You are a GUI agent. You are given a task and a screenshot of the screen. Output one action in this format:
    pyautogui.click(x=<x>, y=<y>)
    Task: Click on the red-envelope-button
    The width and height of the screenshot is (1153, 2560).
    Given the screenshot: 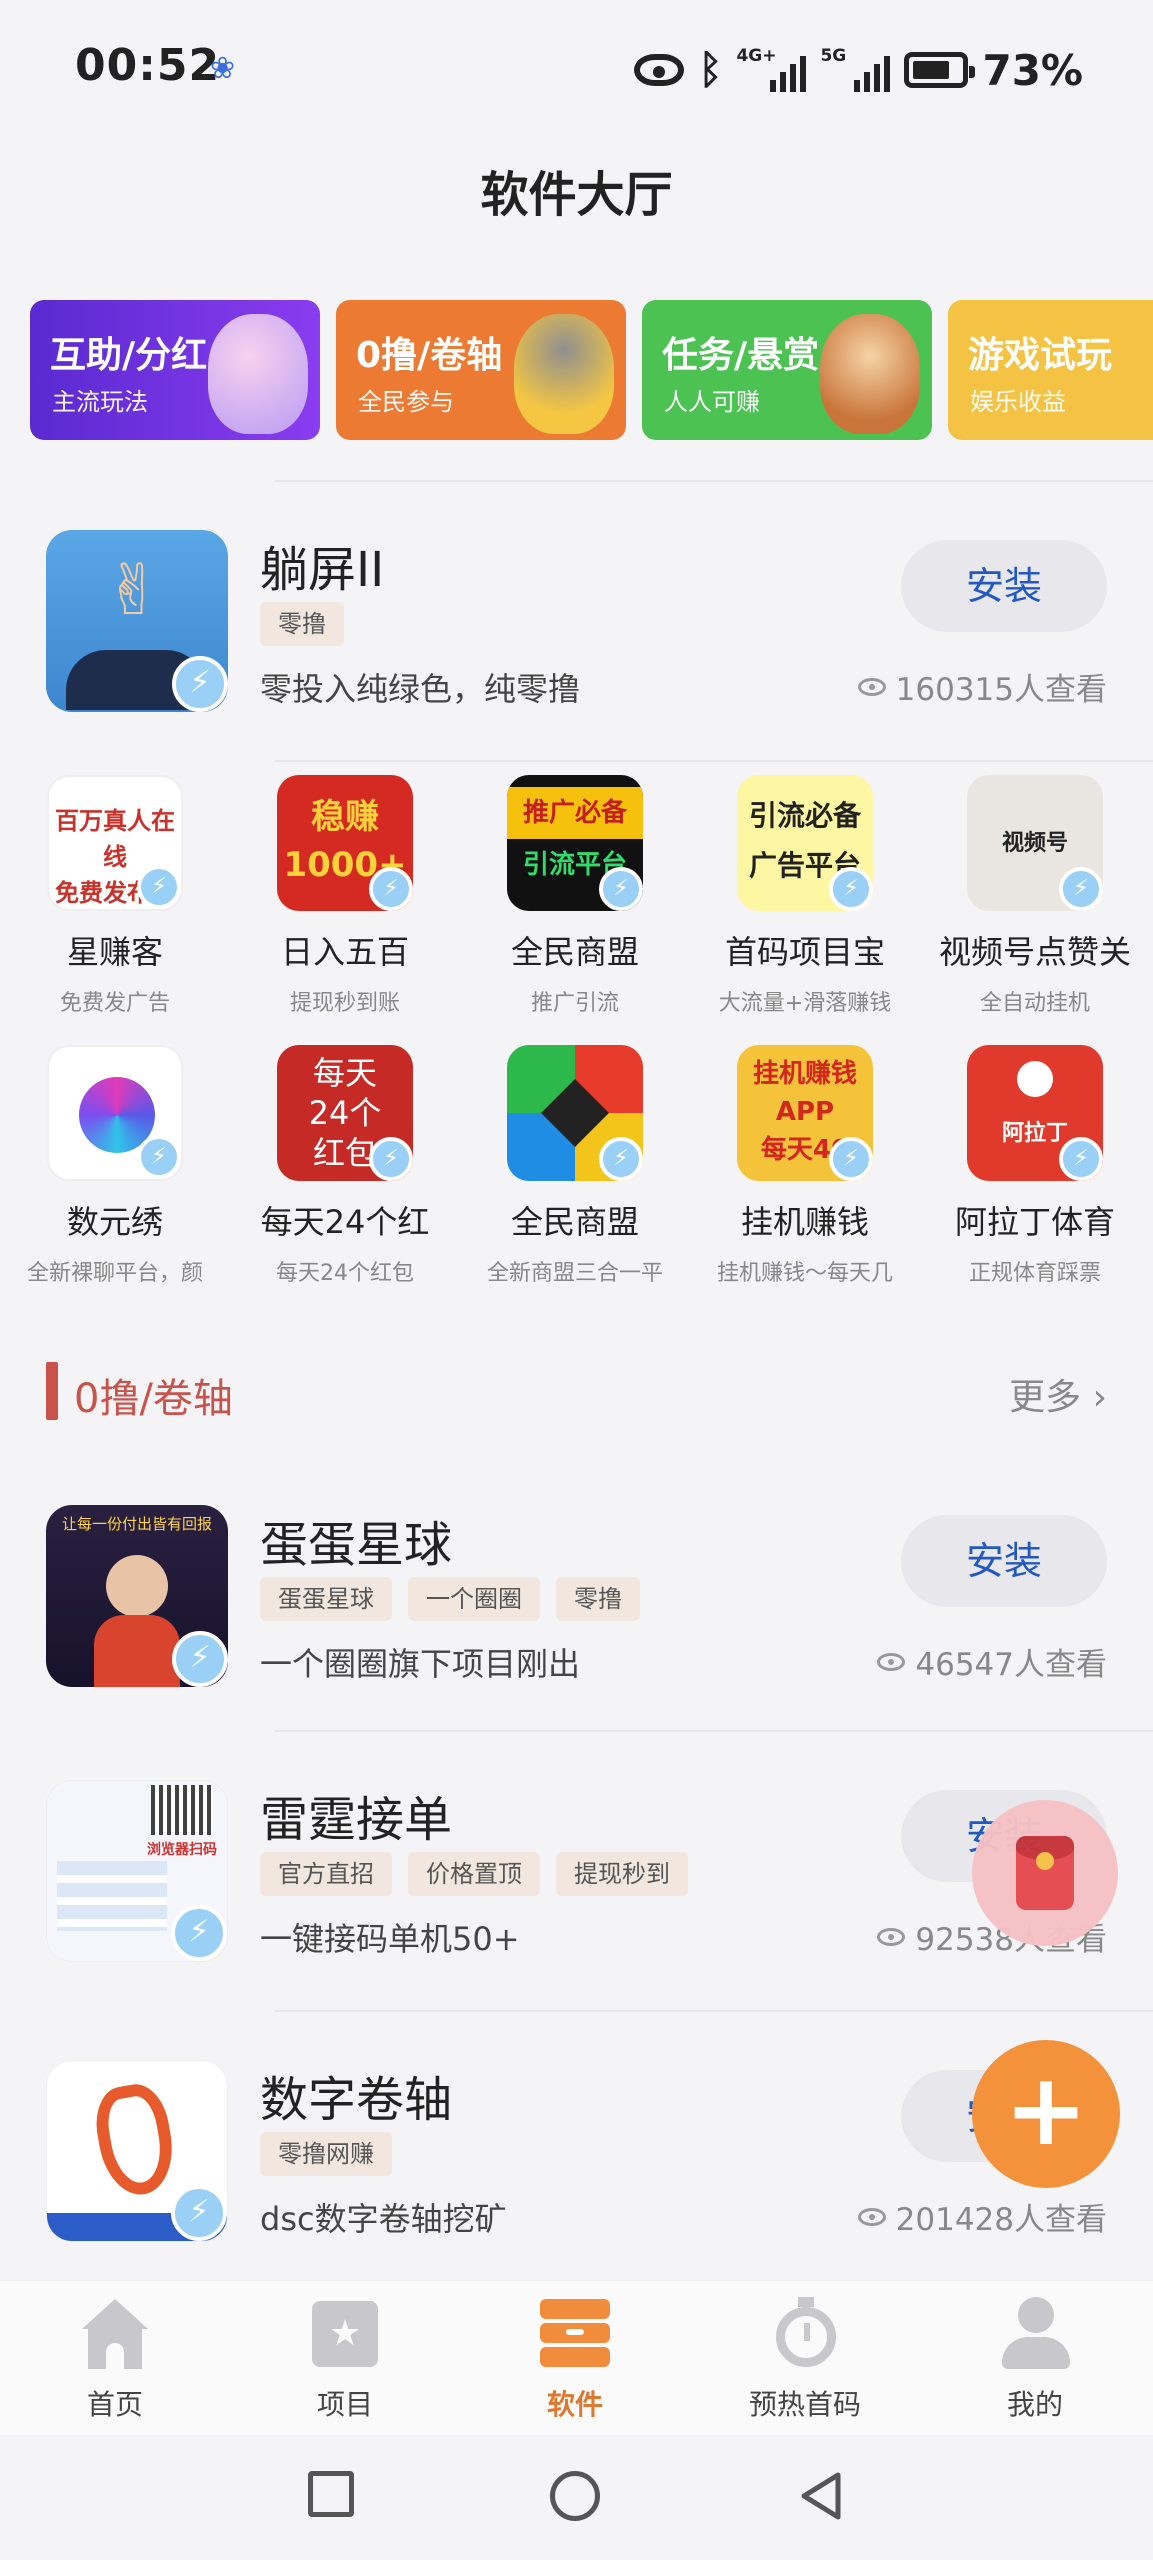 What is the action you would take?
    pyautogui.click(x=1045, y=1873)
    